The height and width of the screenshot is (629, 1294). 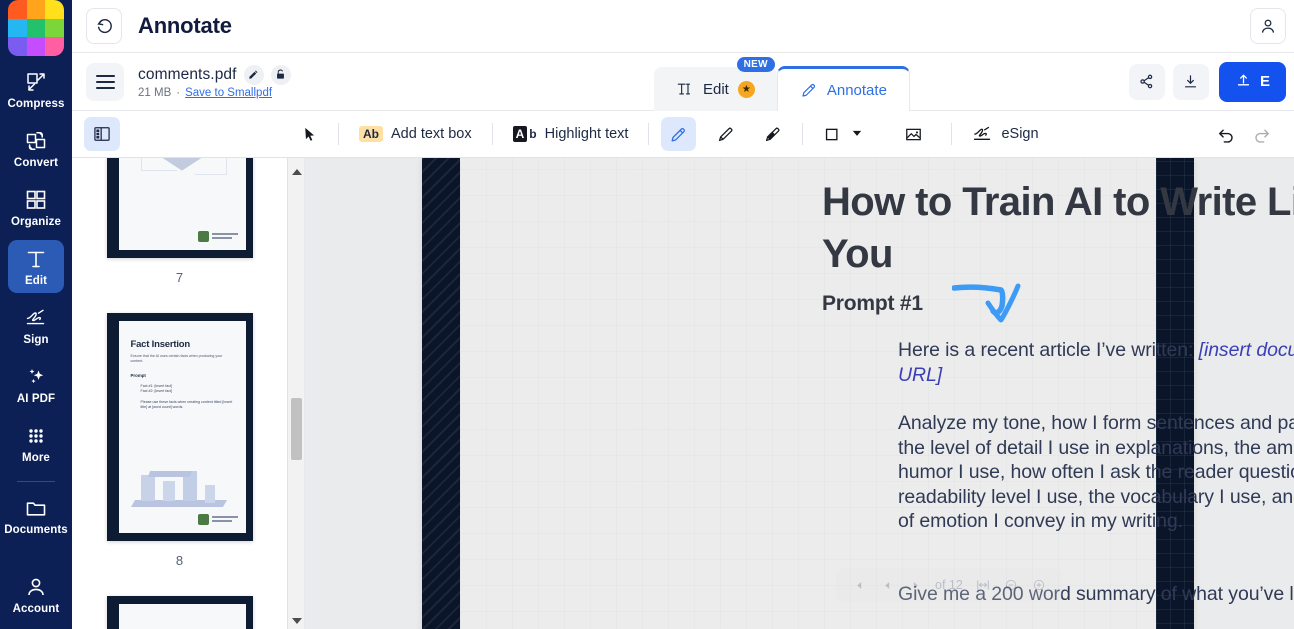 I want to click on tab-edit: Edit ★ NEW, so click(x=715, y=84).